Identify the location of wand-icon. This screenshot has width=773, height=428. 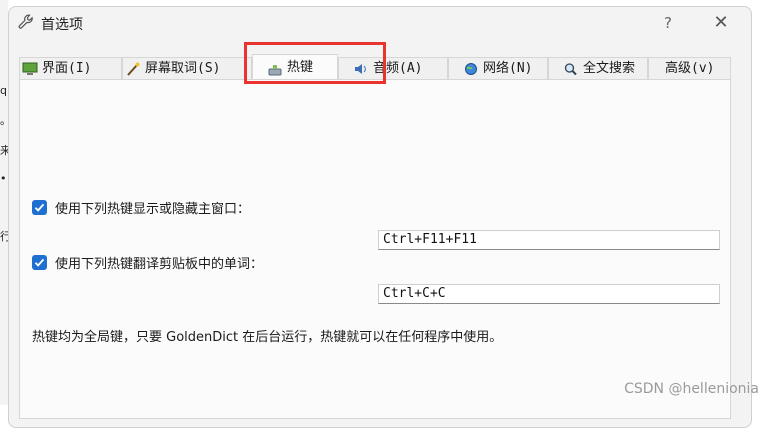
(133, 69).